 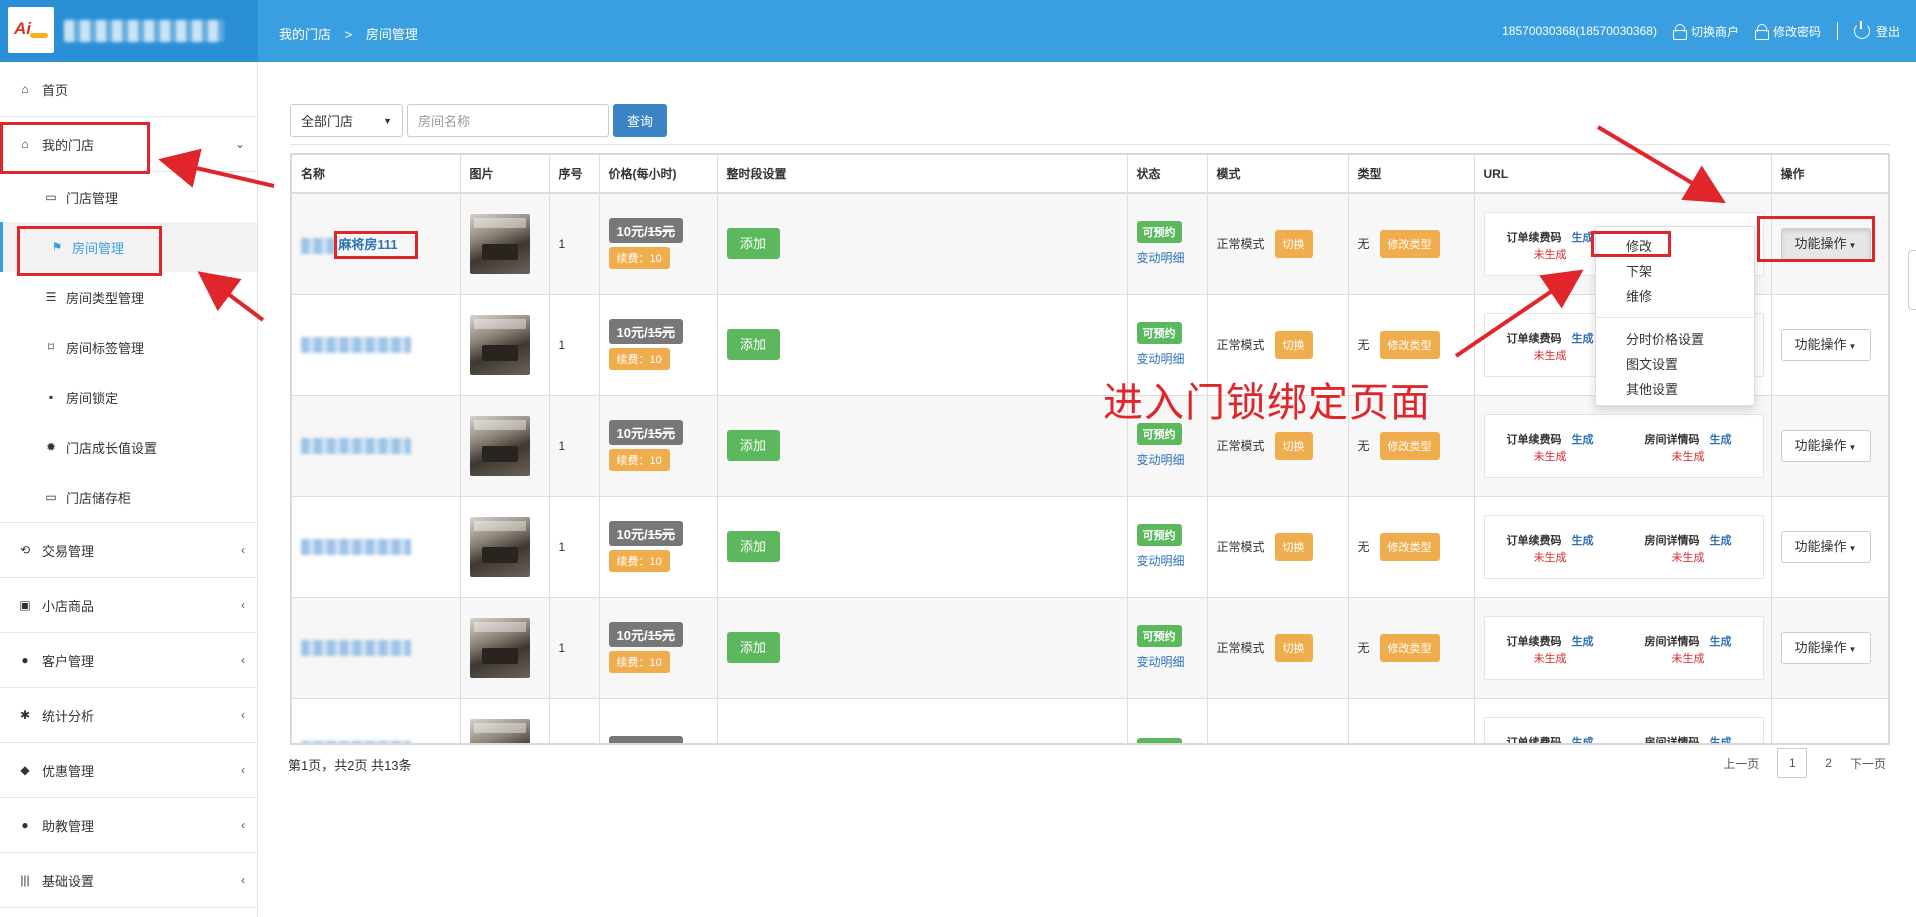 What do you see at coordinates (346, 120) in the screenshot?
I see `store-select: 全部门店 ▼` at bounding box center [346, 120].